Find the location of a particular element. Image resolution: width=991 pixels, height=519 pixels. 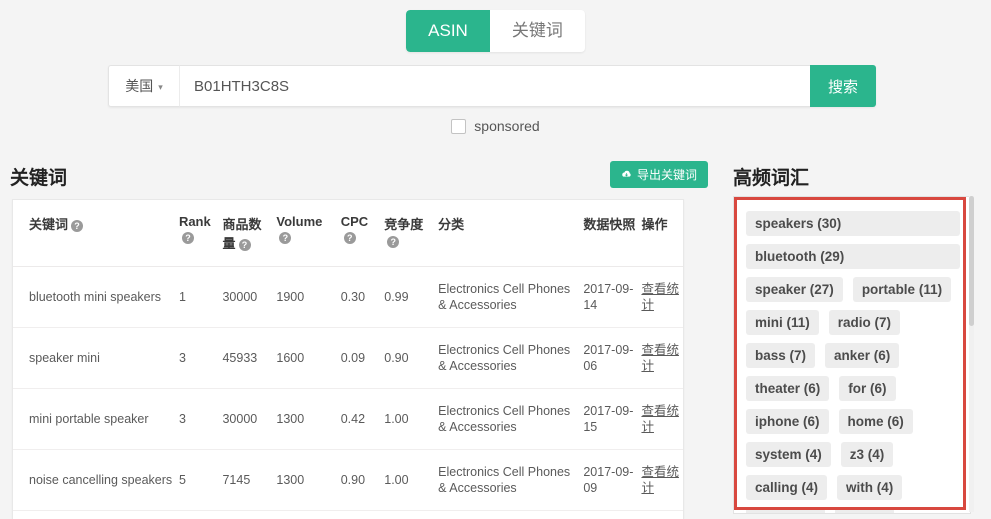

high-frequency-tag: for (6) is located at coordinates (867, 388).